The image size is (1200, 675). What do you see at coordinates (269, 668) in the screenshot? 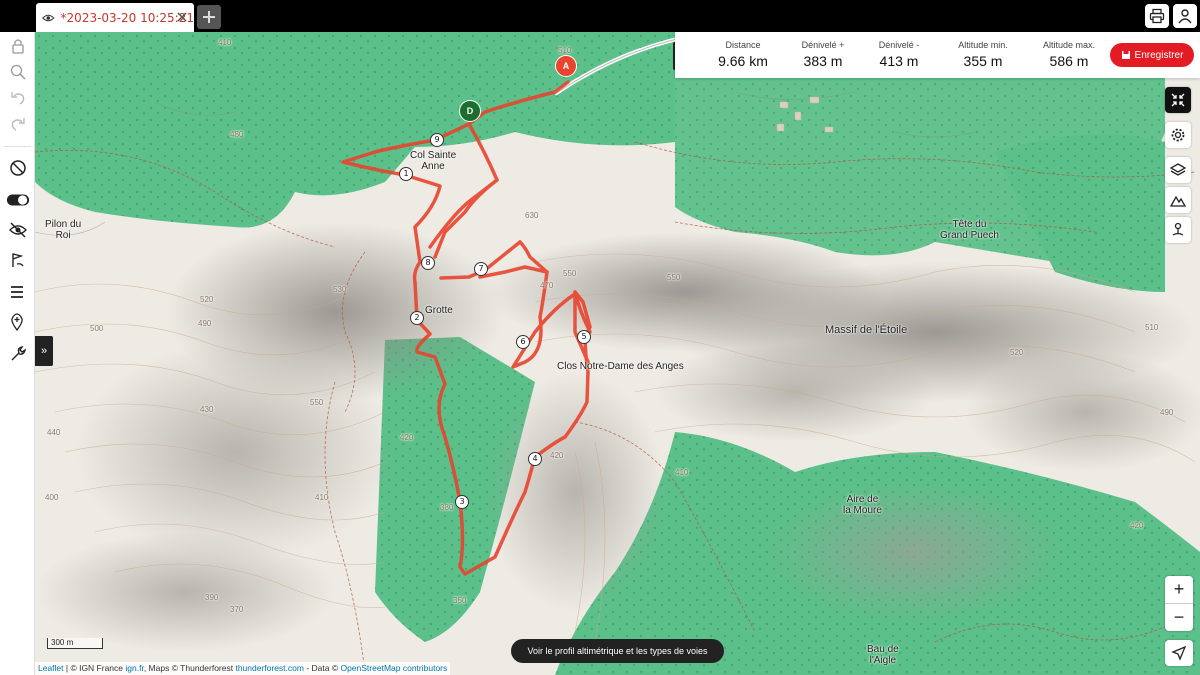
I see `thunderforest-link: thunderforest.com` at bounding box center [269, 668].